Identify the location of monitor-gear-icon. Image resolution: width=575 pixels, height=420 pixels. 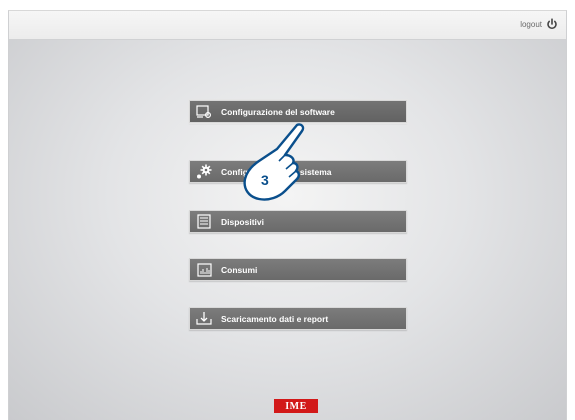
(204, 112).